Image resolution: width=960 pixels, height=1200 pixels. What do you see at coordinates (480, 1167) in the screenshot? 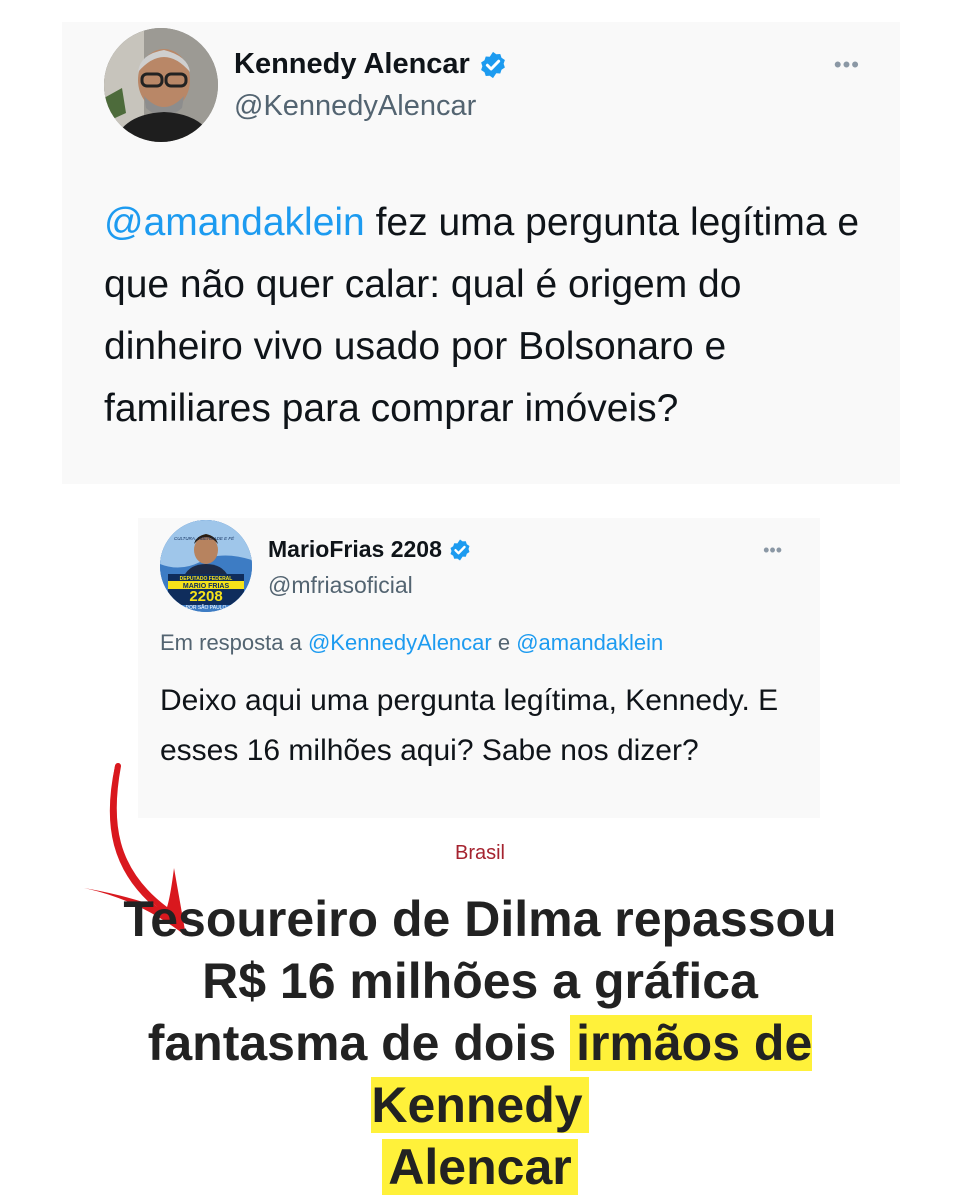
I see `headline-highlight-2: Alencar` at bounding box center [480, 1167].